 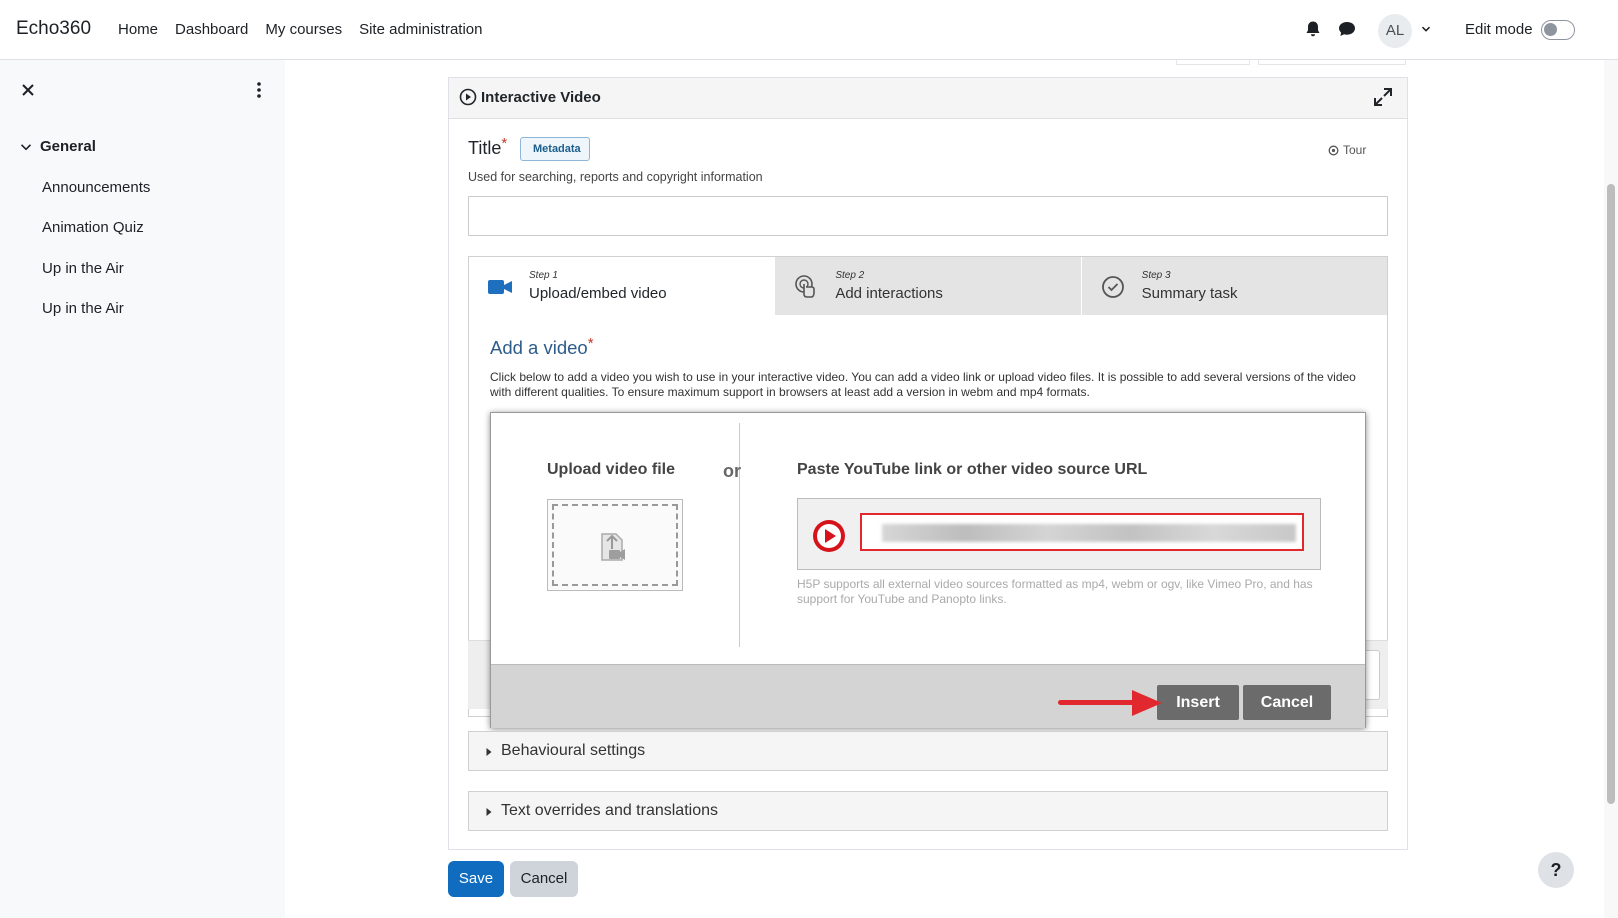 What do you see at coordinates (96, 187) in the screenshot?
I see `sidebar-item-announcements: Announcements` at bounding box center [96, 187].